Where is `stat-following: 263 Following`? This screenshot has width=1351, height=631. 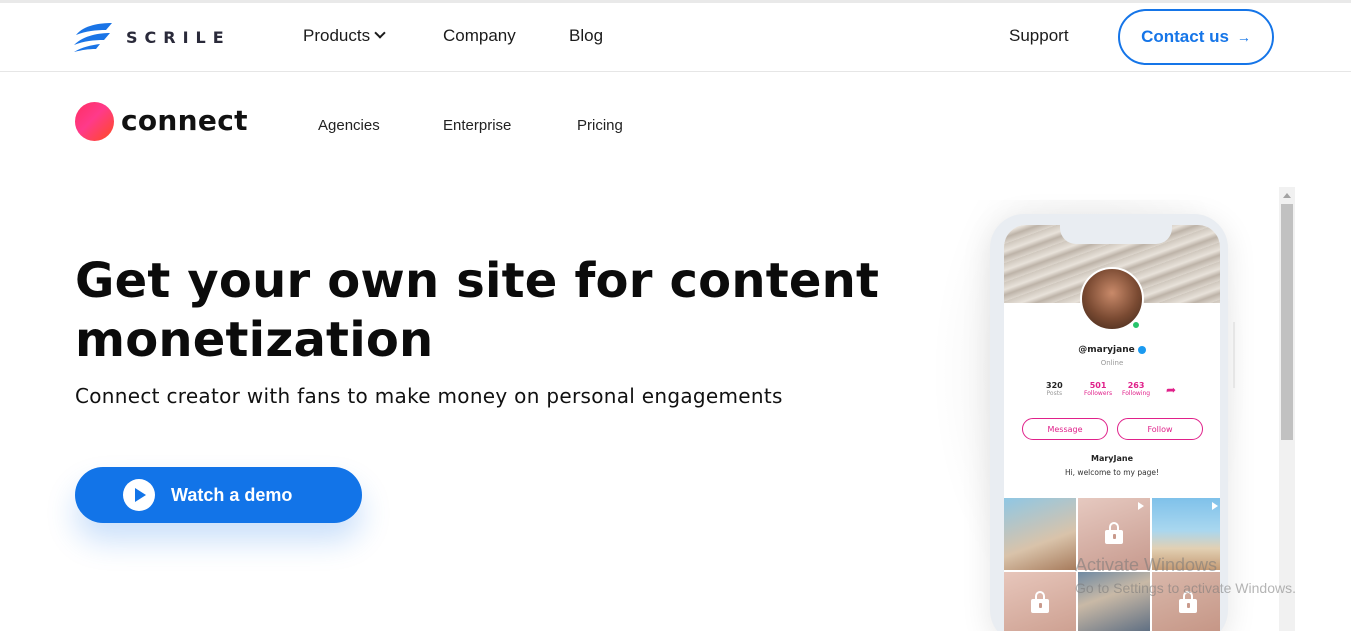 stat-following: 263 Following is located at coordinates (1136, 389).